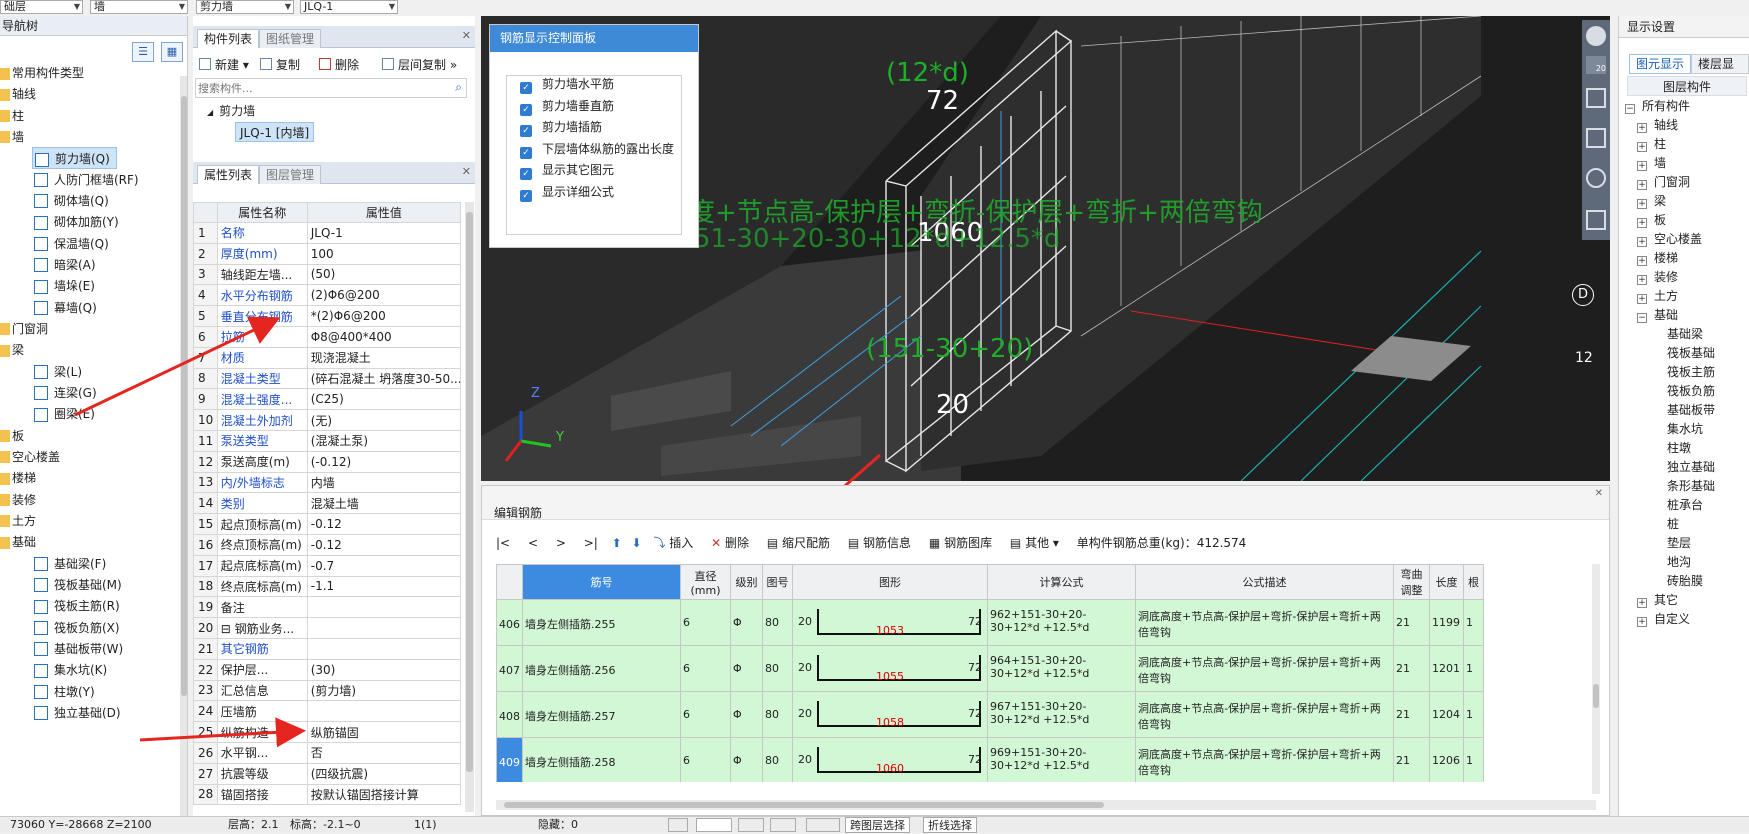 This screenshot has height=834, width=1749. Describe the element at coordinates (1682, 353) in the screenshot. I see `layer-tree-item: 筏板基础` at that location.